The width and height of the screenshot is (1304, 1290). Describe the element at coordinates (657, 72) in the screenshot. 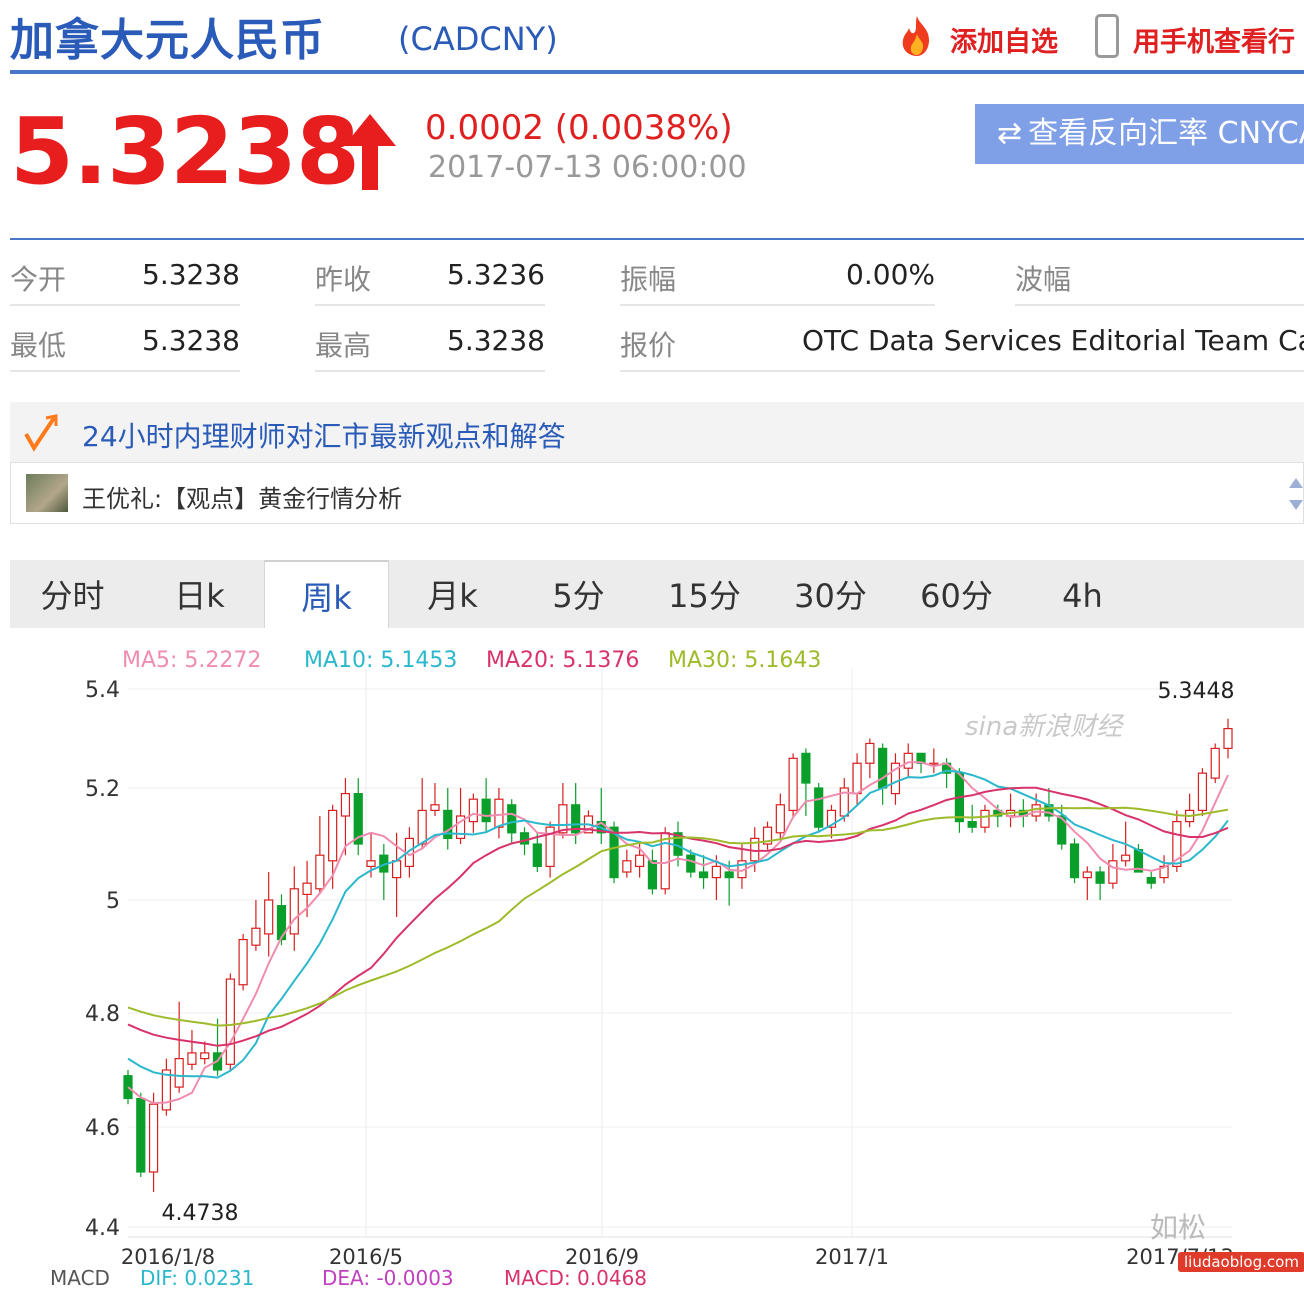

I see `header-divider` at that location.